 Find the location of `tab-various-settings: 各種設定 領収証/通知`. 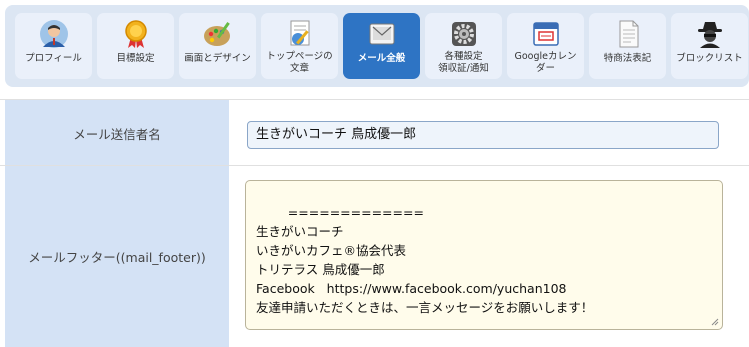

tab-various-settings: 各種設定 領収証/通知 is located at coordinates (463, 46).